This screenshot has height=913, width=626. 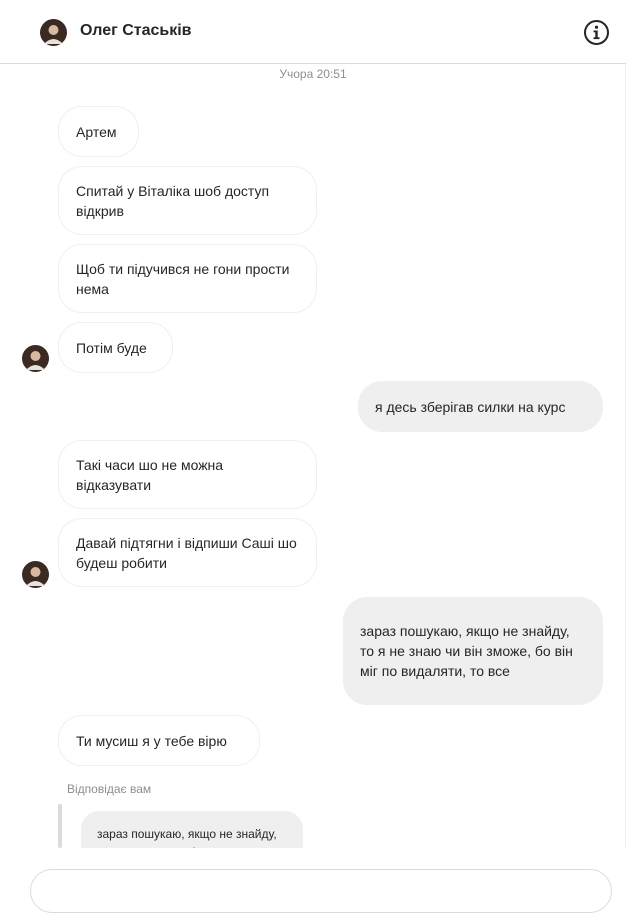 I want to click on chat-header: Олег Стаськів, so click(x=313, y=32).